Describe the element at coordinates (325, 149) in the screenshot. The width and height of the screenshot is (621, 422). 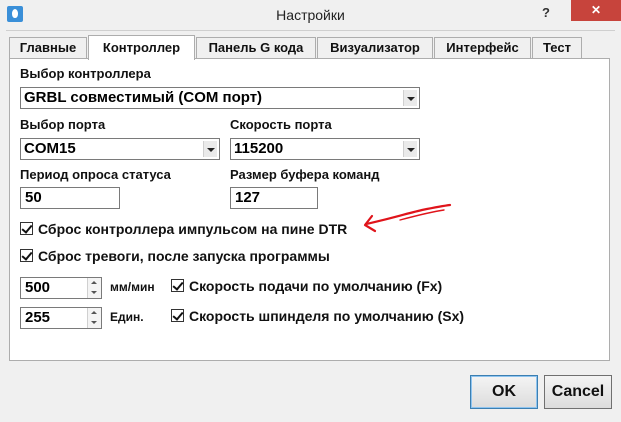
I see `port-speed-select: 115200` at that location.